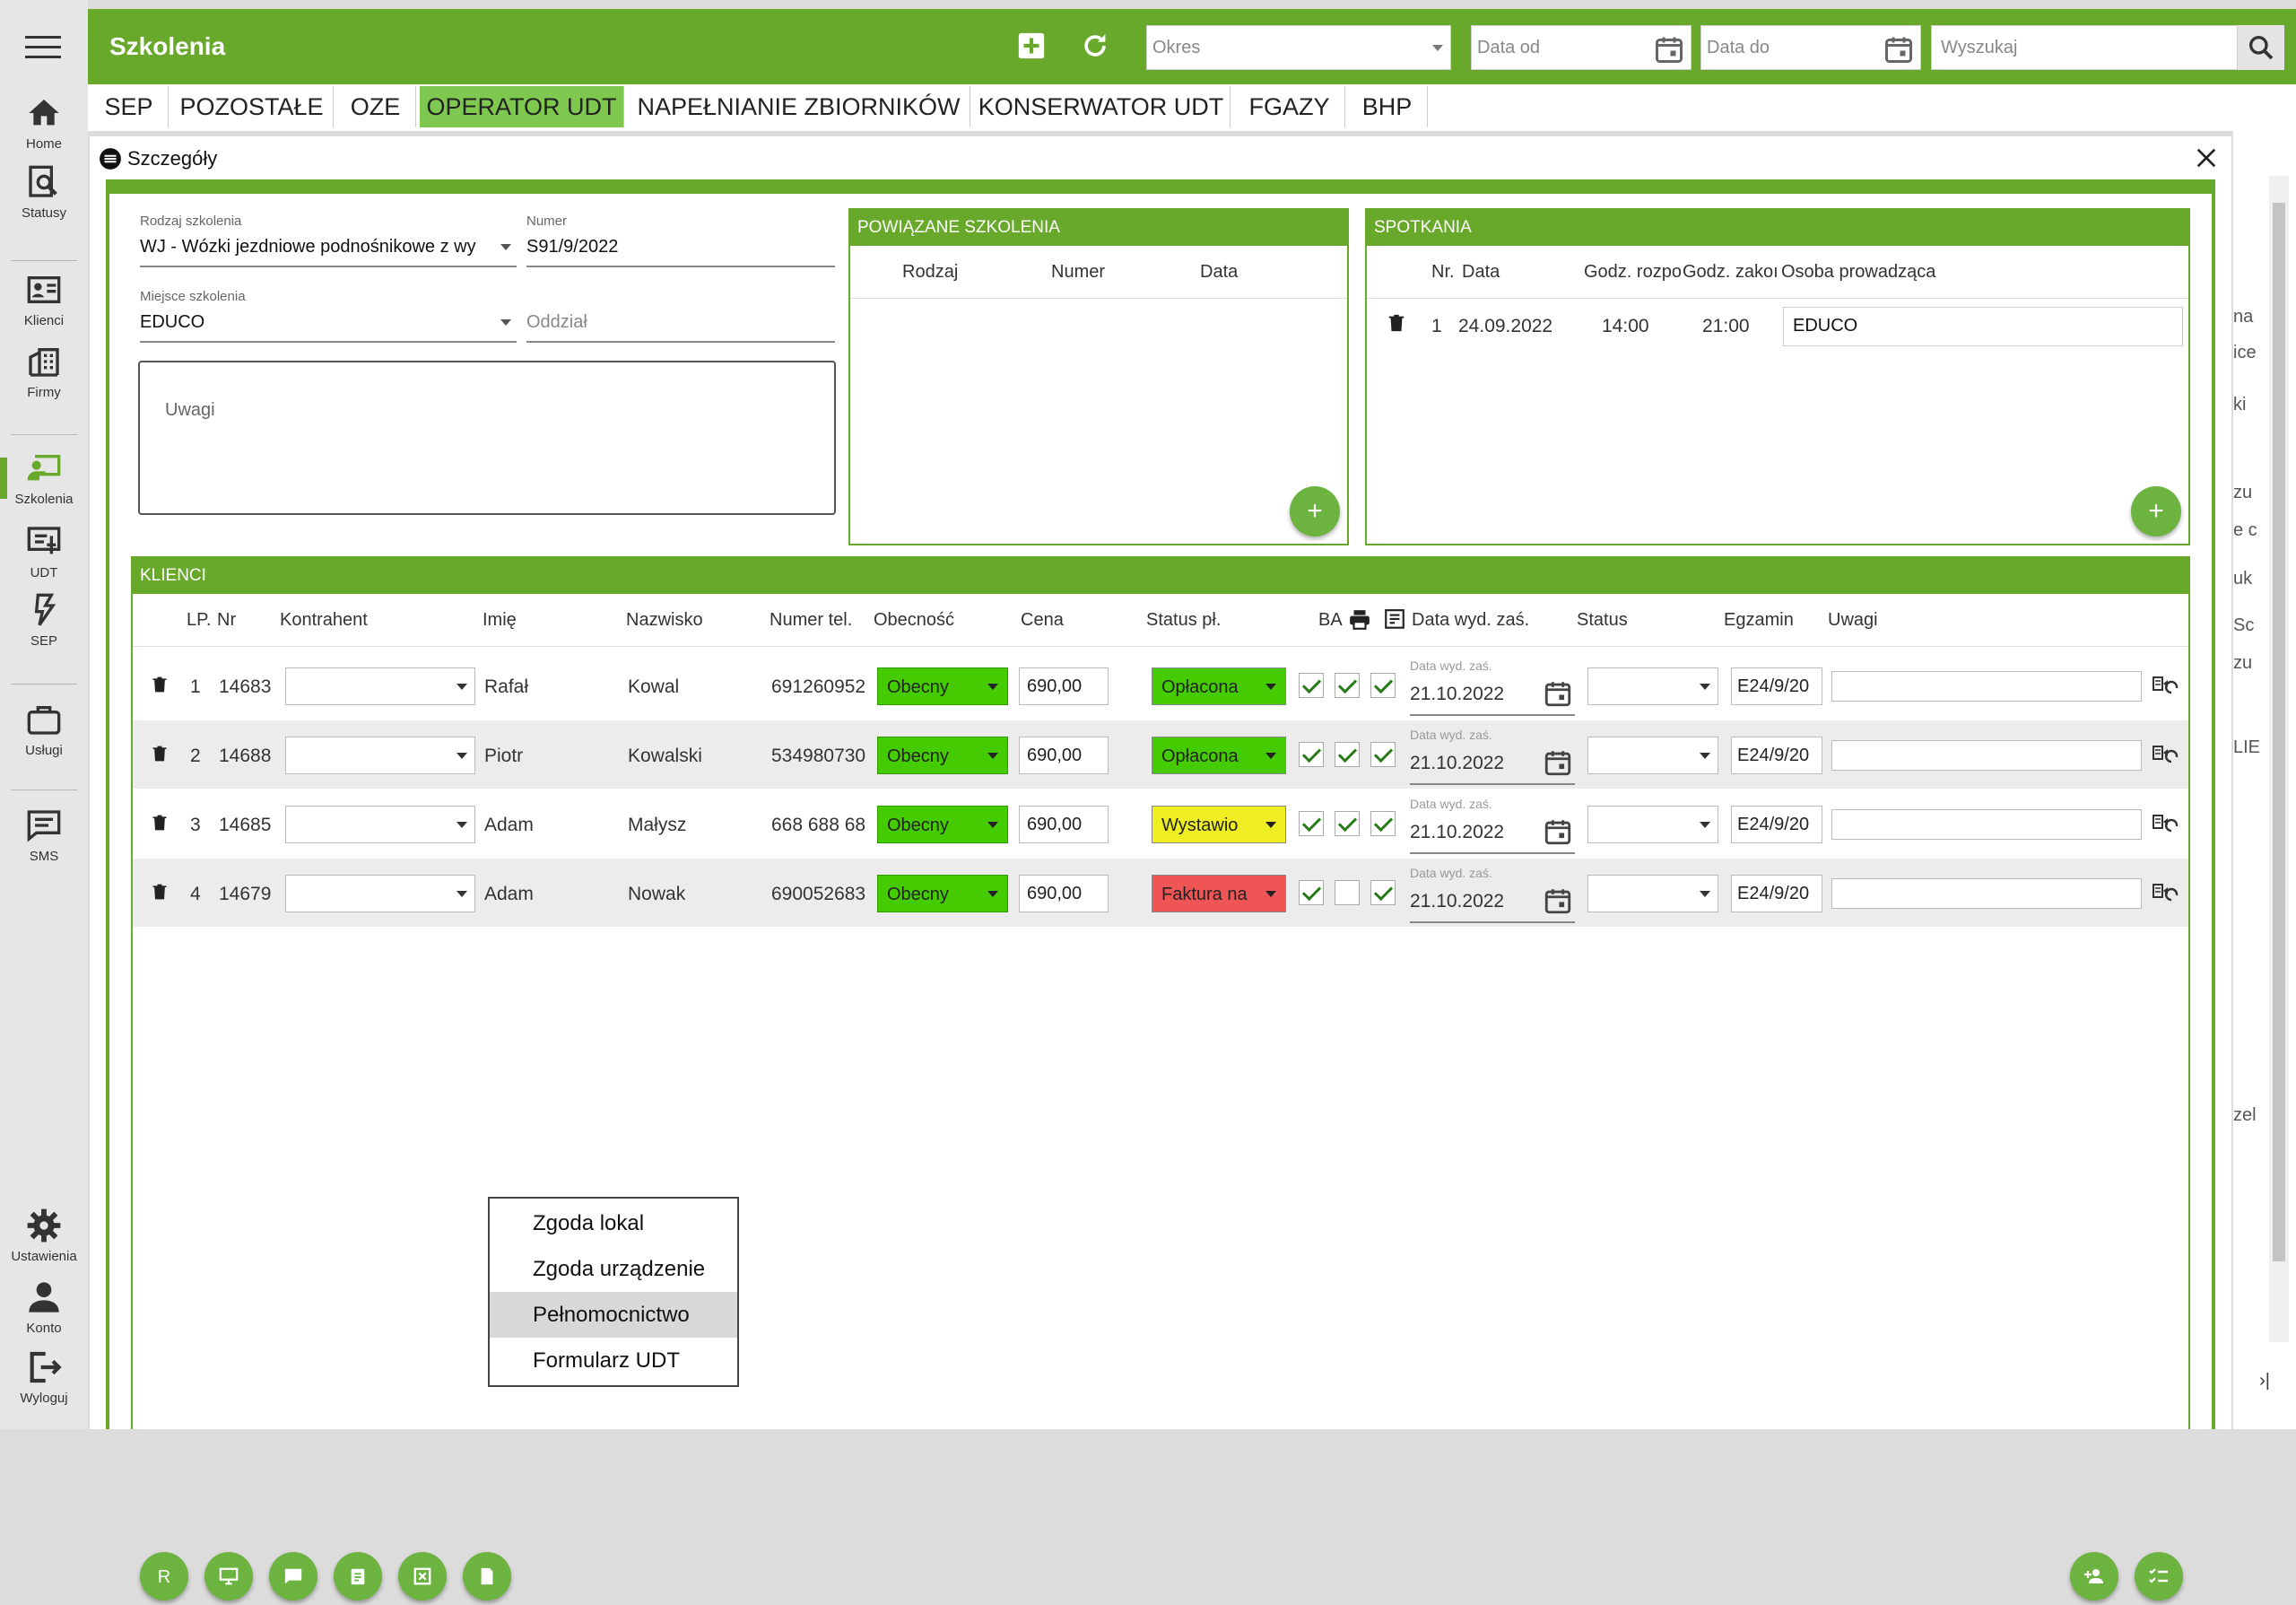 The width and height of the screenshot is (2296, 1605). Describe the element at coordinates (1810, 47) in the screenshot. I see `date-to-field: Data do` at that location.